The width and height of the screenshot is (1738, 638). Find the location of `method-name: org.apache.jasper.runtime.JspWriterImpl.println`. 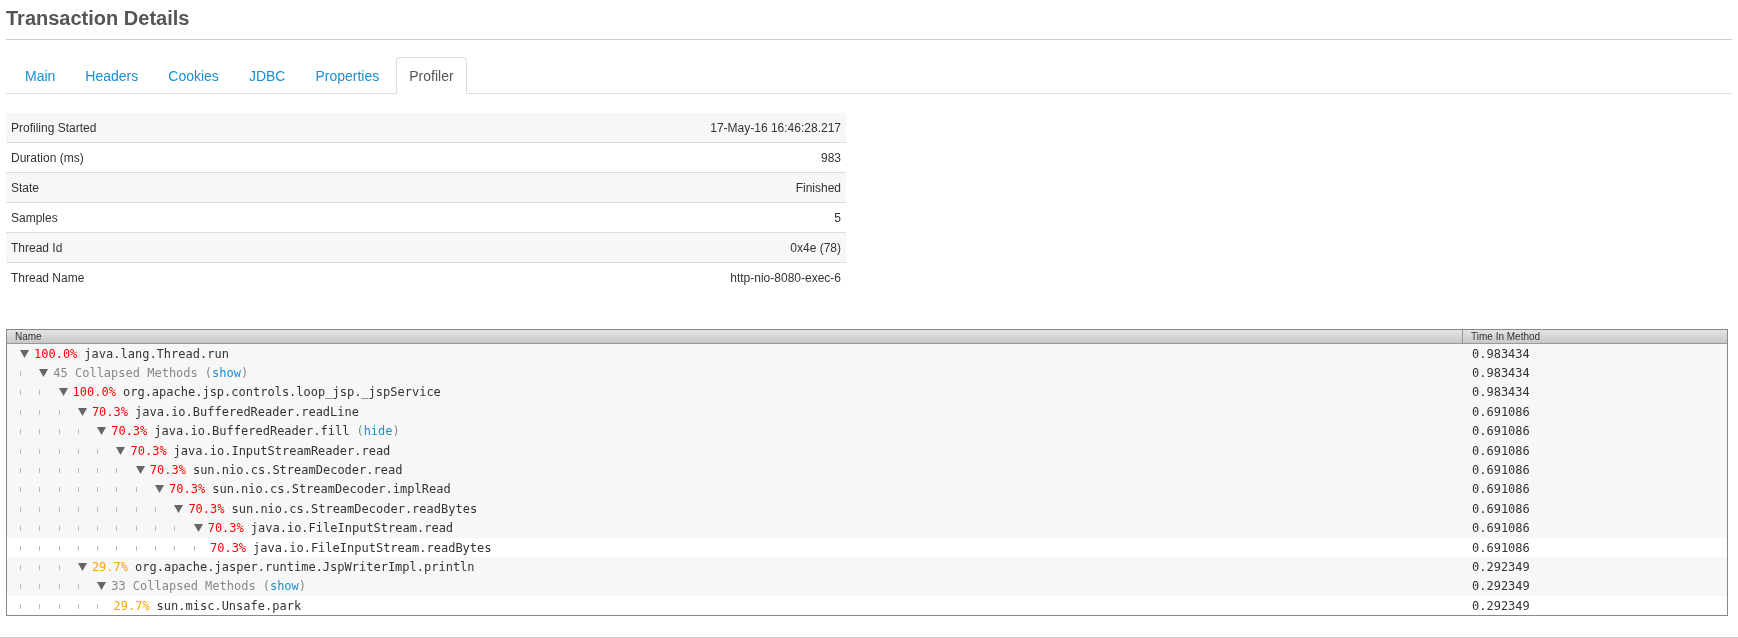

method-name: org.apache.jasper.runtime.JspWriterImpl.println is located at coordinates (305, 567).